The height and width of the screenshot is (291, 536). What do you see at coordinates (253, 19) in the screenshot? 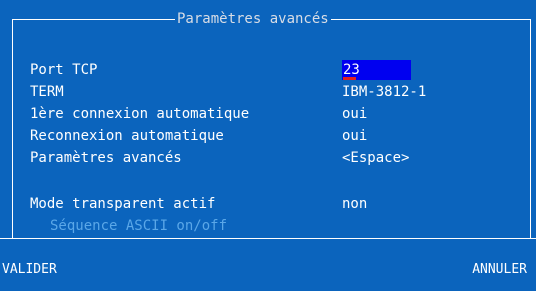
I see `dialog-title: Paramètres avancés` at bounding box center [253, 19].